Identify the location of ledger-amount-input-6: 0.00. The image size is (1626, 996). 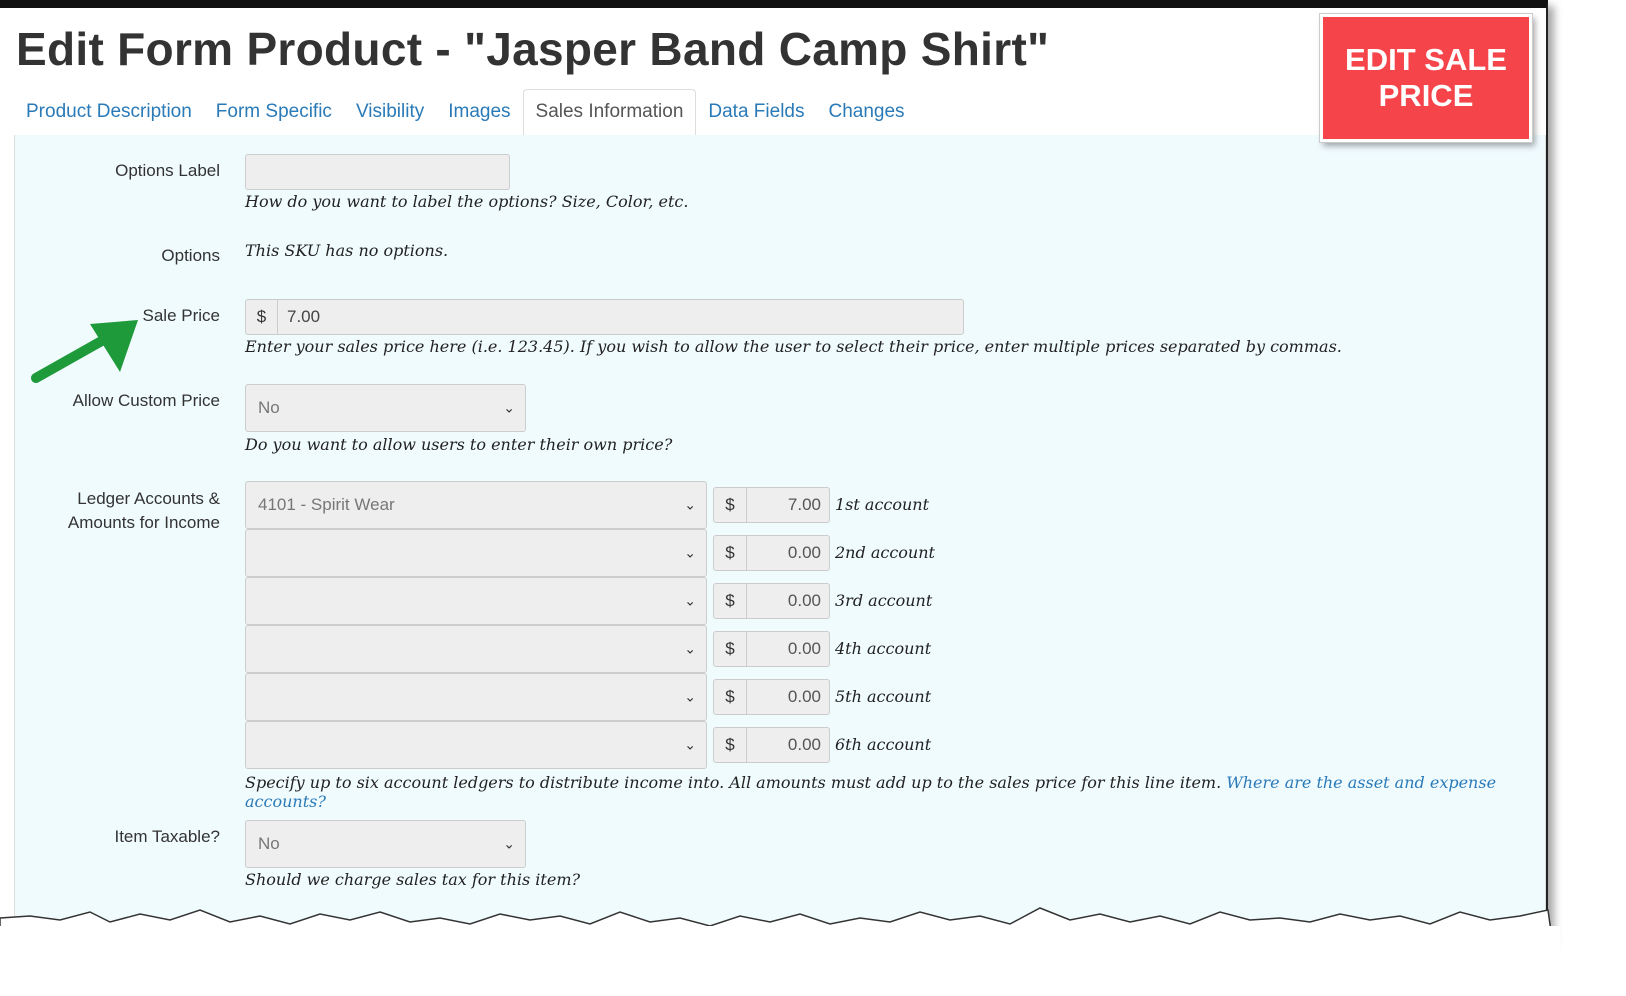
(788, 745).